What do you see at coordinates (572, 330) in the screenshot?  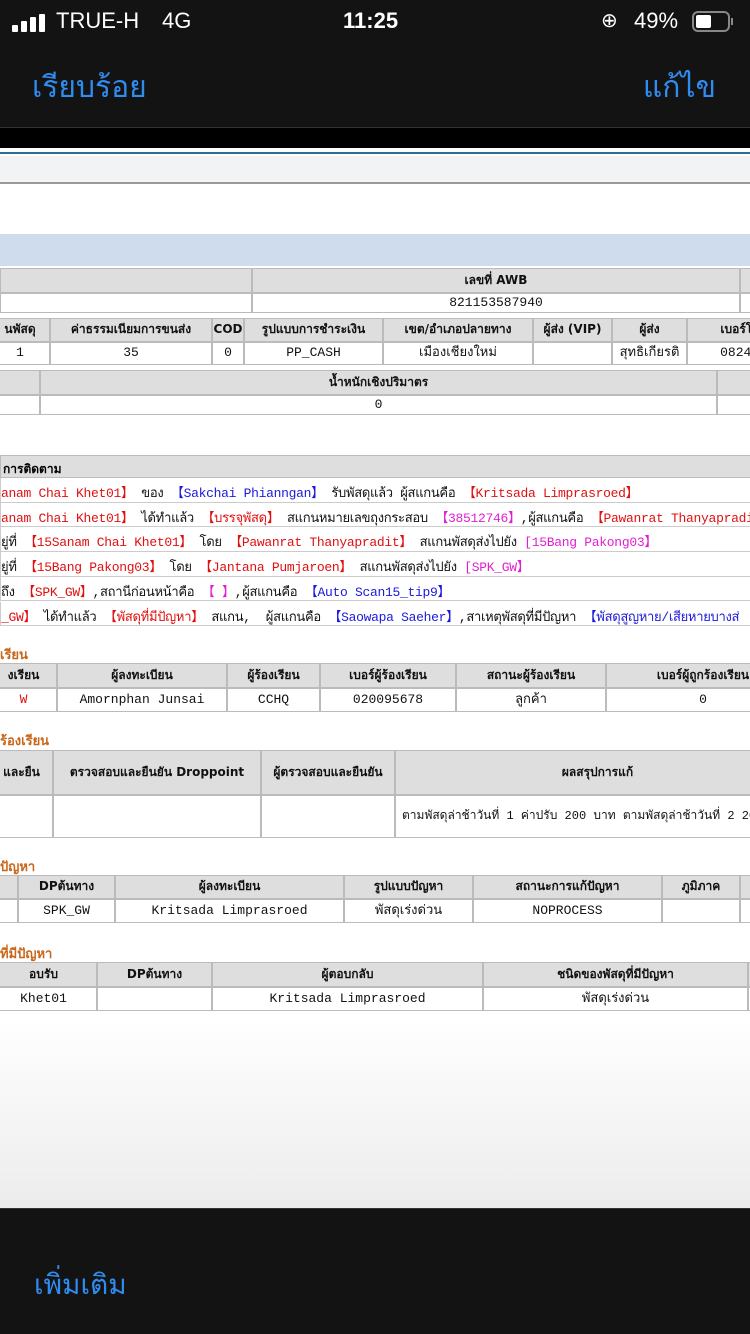 I see `table-header-cell: ผู้ส่ง (VIP)` at bounding box center [572, 330].